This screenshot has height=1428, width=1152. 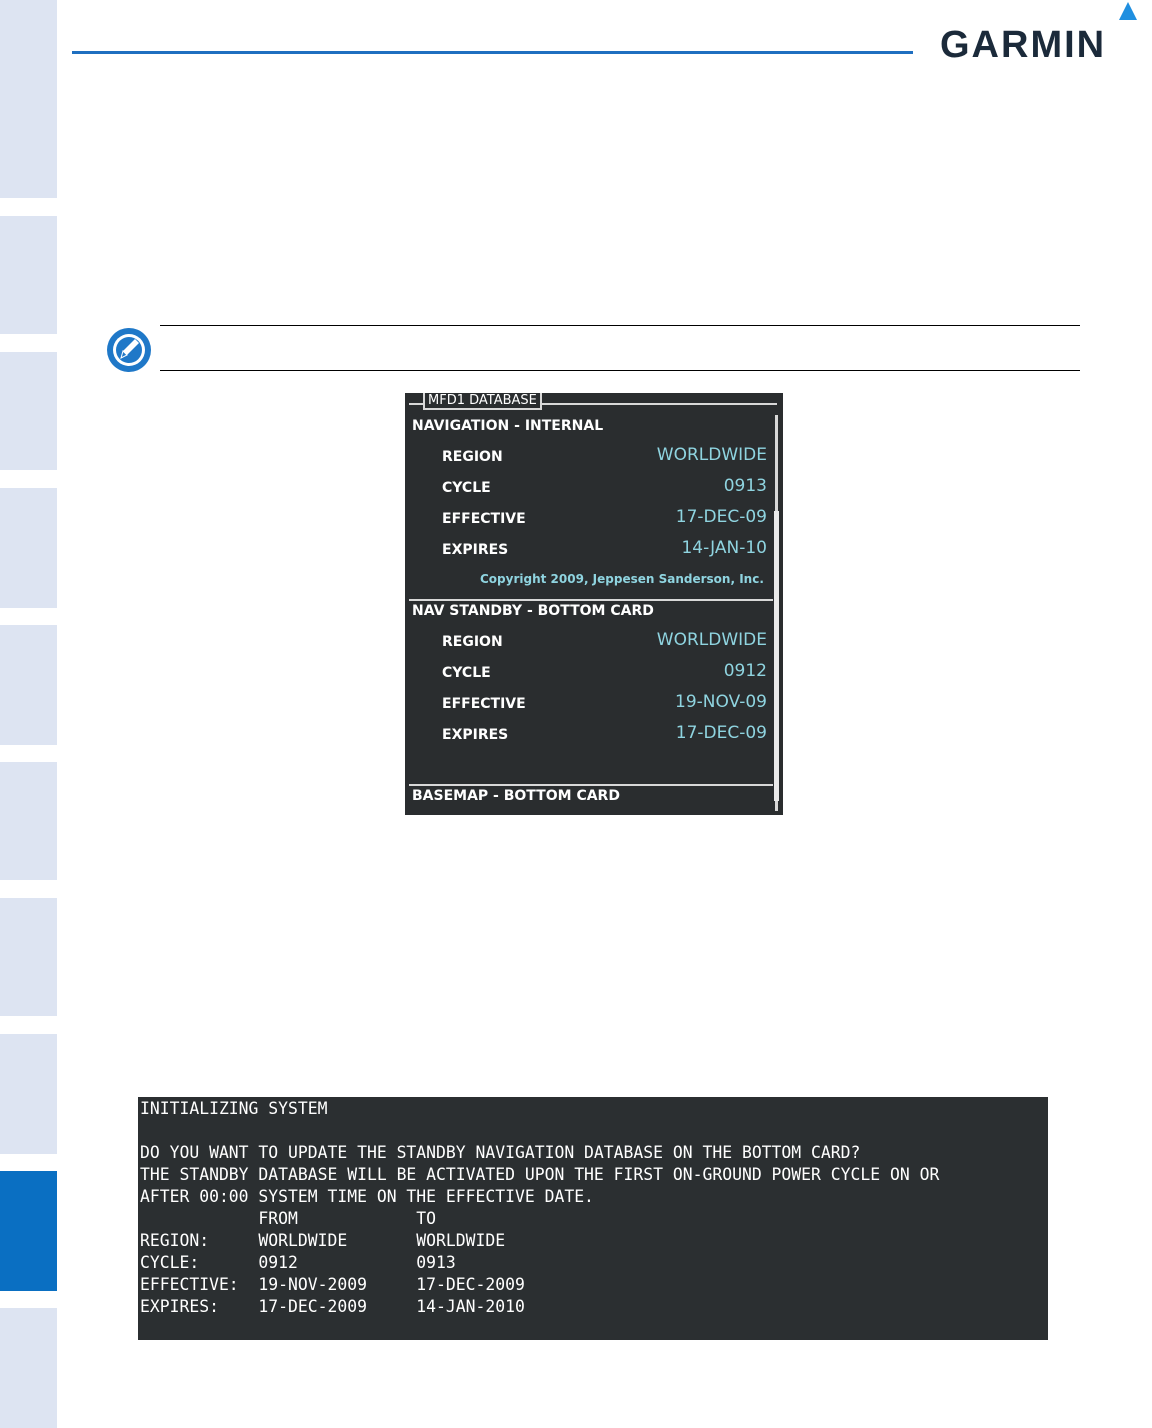 What do you see at coordinates (776, 656) in the screenshot?
I see `scrollbar-thumb` at bounding box center [776, 656].